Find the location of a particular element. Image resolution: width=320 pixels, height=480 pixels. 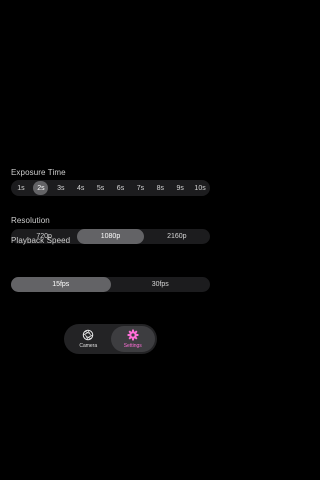

tab-settings: Settings is located at coordinates (132, 339).